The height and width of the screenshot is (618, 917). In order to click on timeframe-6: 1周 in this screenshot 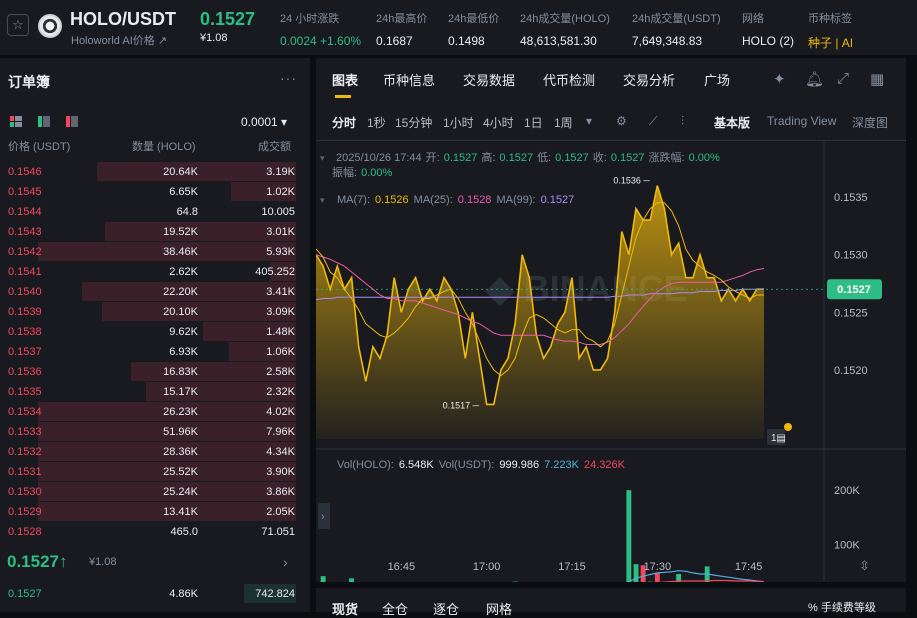, I will do `click(563, 122)`.